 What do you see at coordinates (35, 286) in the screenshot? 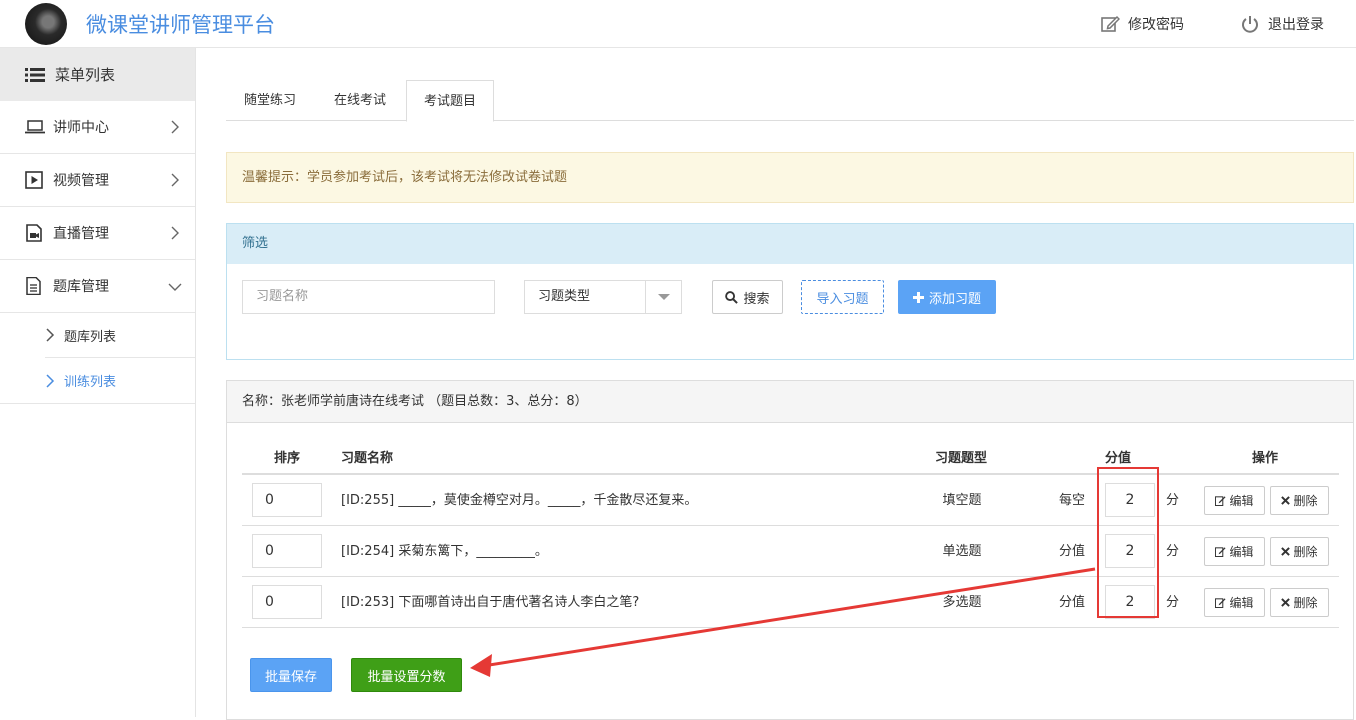
I see `document-icon` at bounding box center [35, 286].